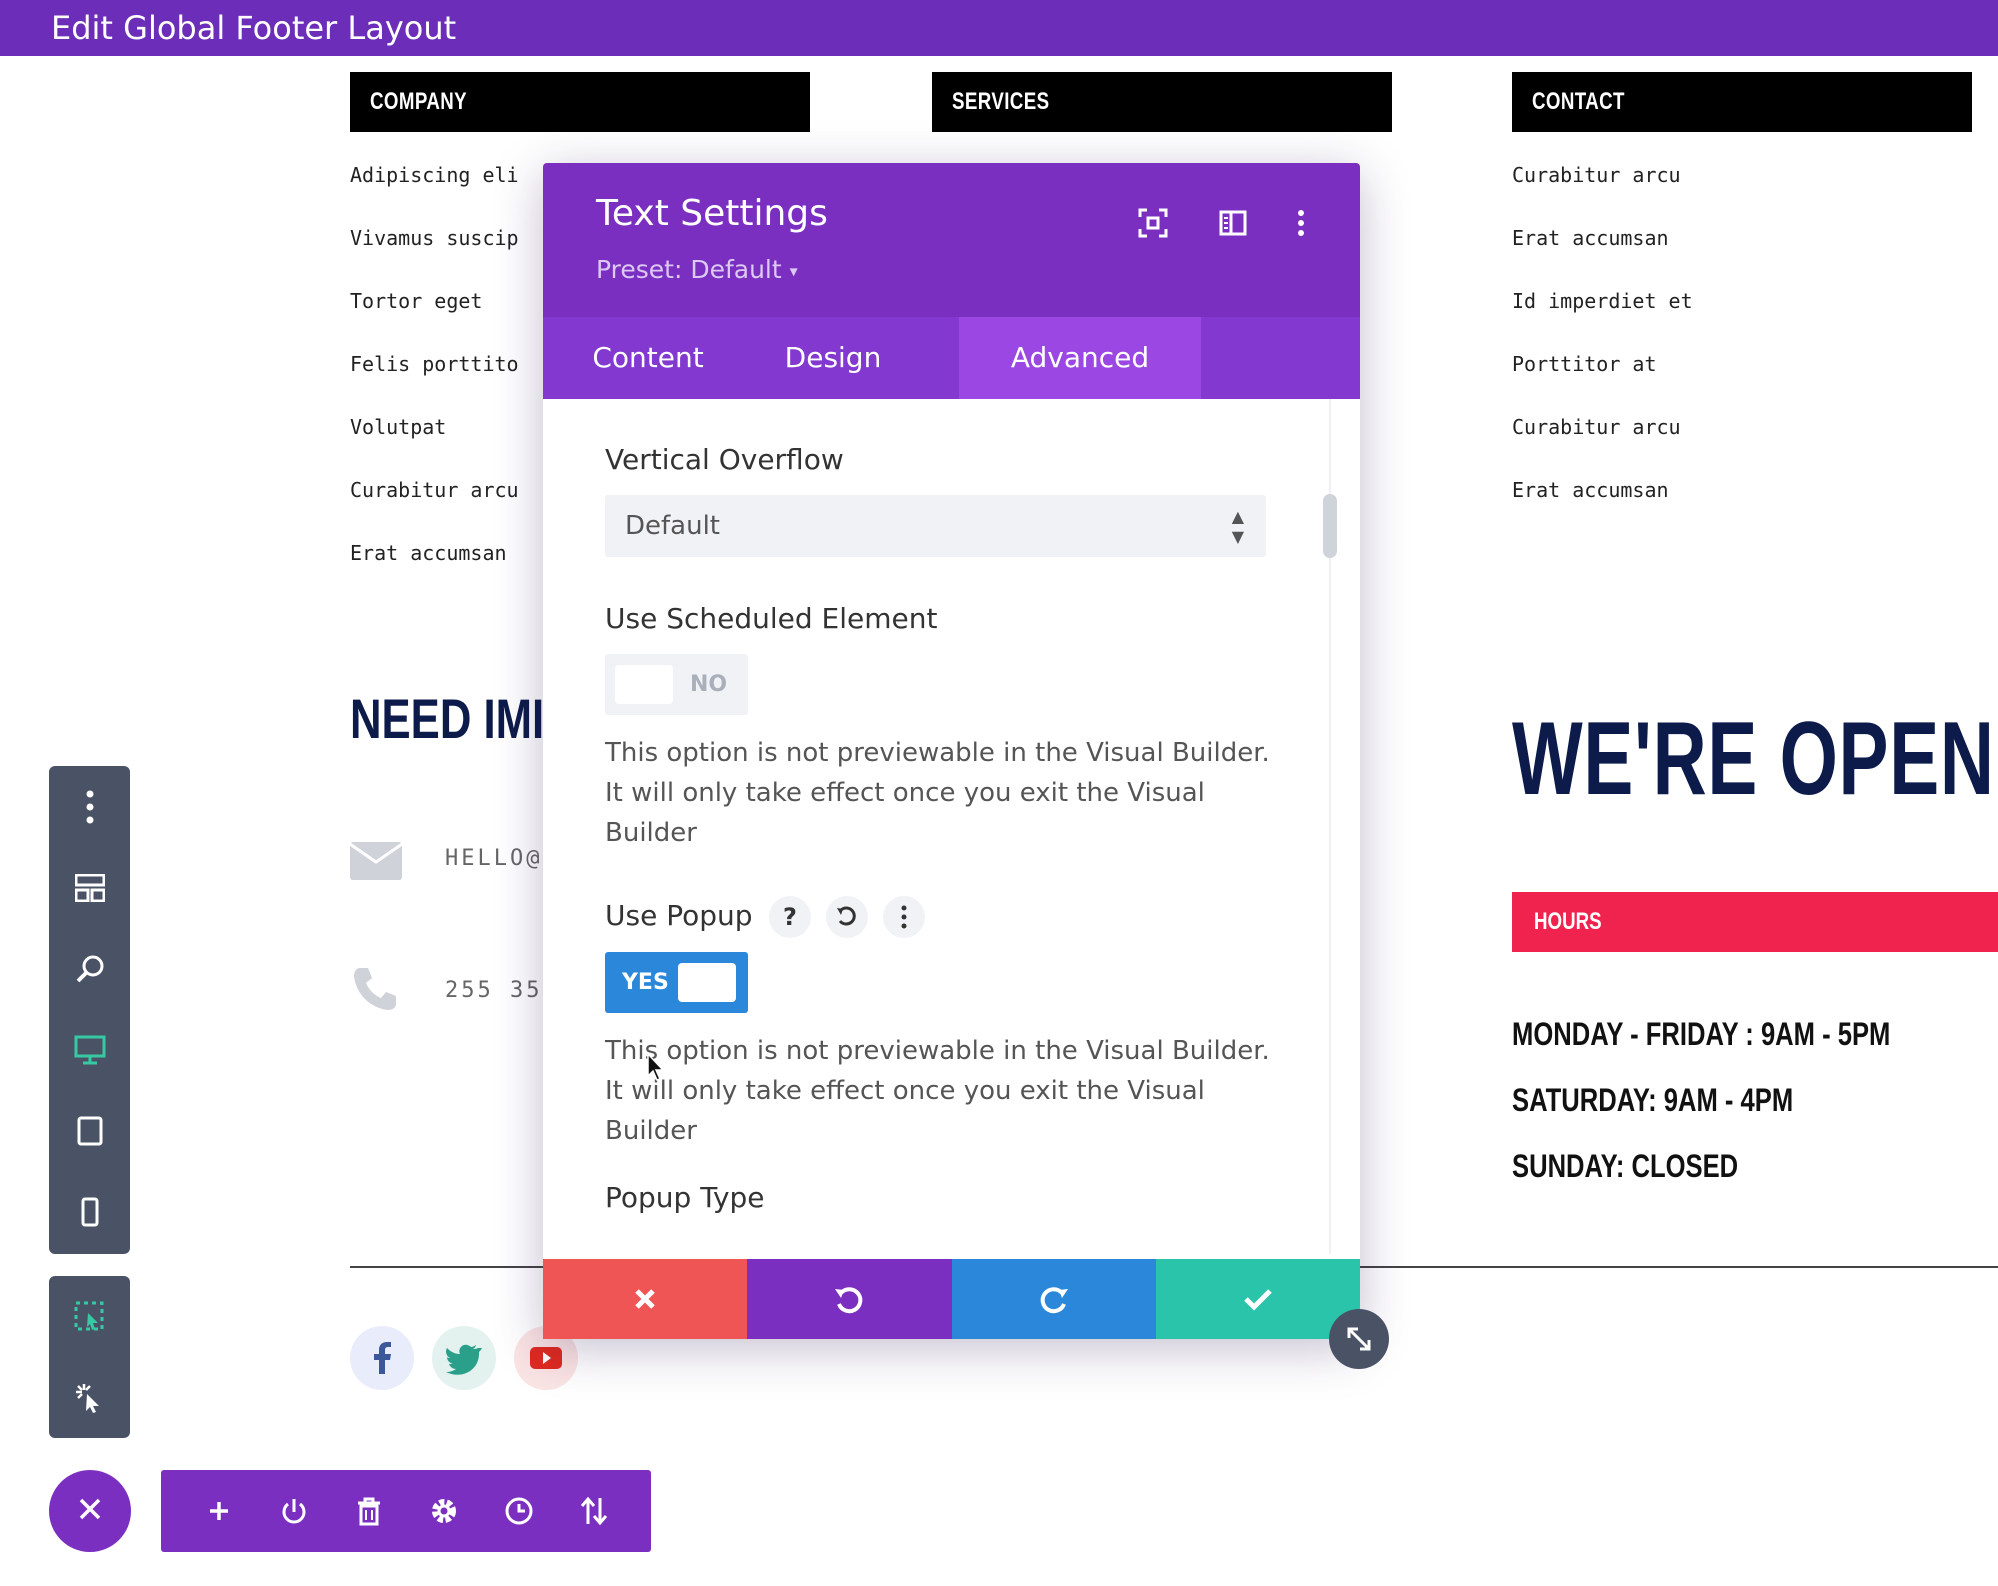 The width and height of the screenshot is (1998, 1586). What do you see at coordinates (999, 28) in the screenshot?
I see `top-bar: Edit Global Footer Layout` at bounding box center [999, 28].